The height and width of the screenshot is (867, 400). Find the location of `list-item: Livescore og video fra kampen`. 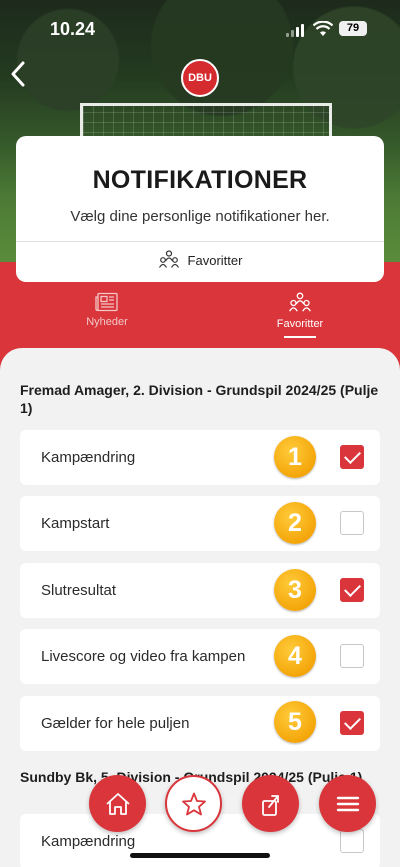

list-item: Livescore og video fra kampen is located at coordinates (200, 656).